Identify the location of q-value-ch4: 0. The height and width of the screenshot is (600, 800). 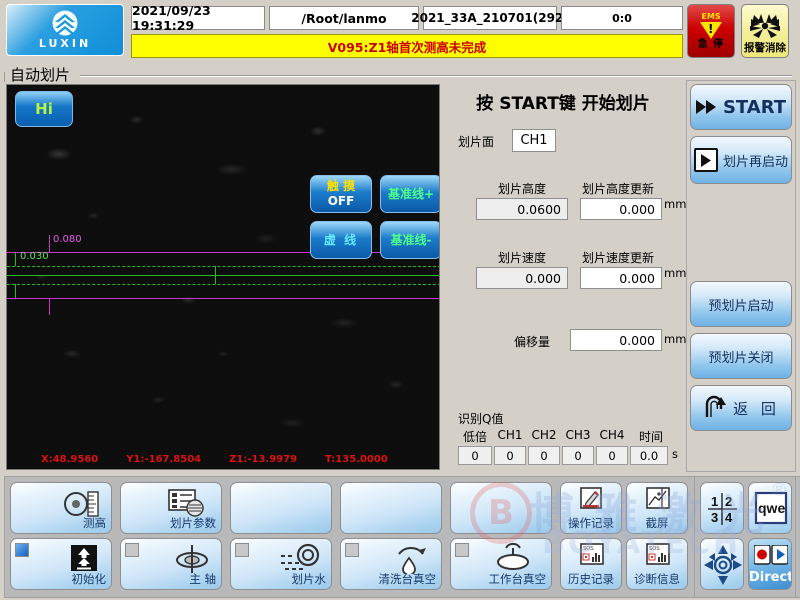
(612, 455).